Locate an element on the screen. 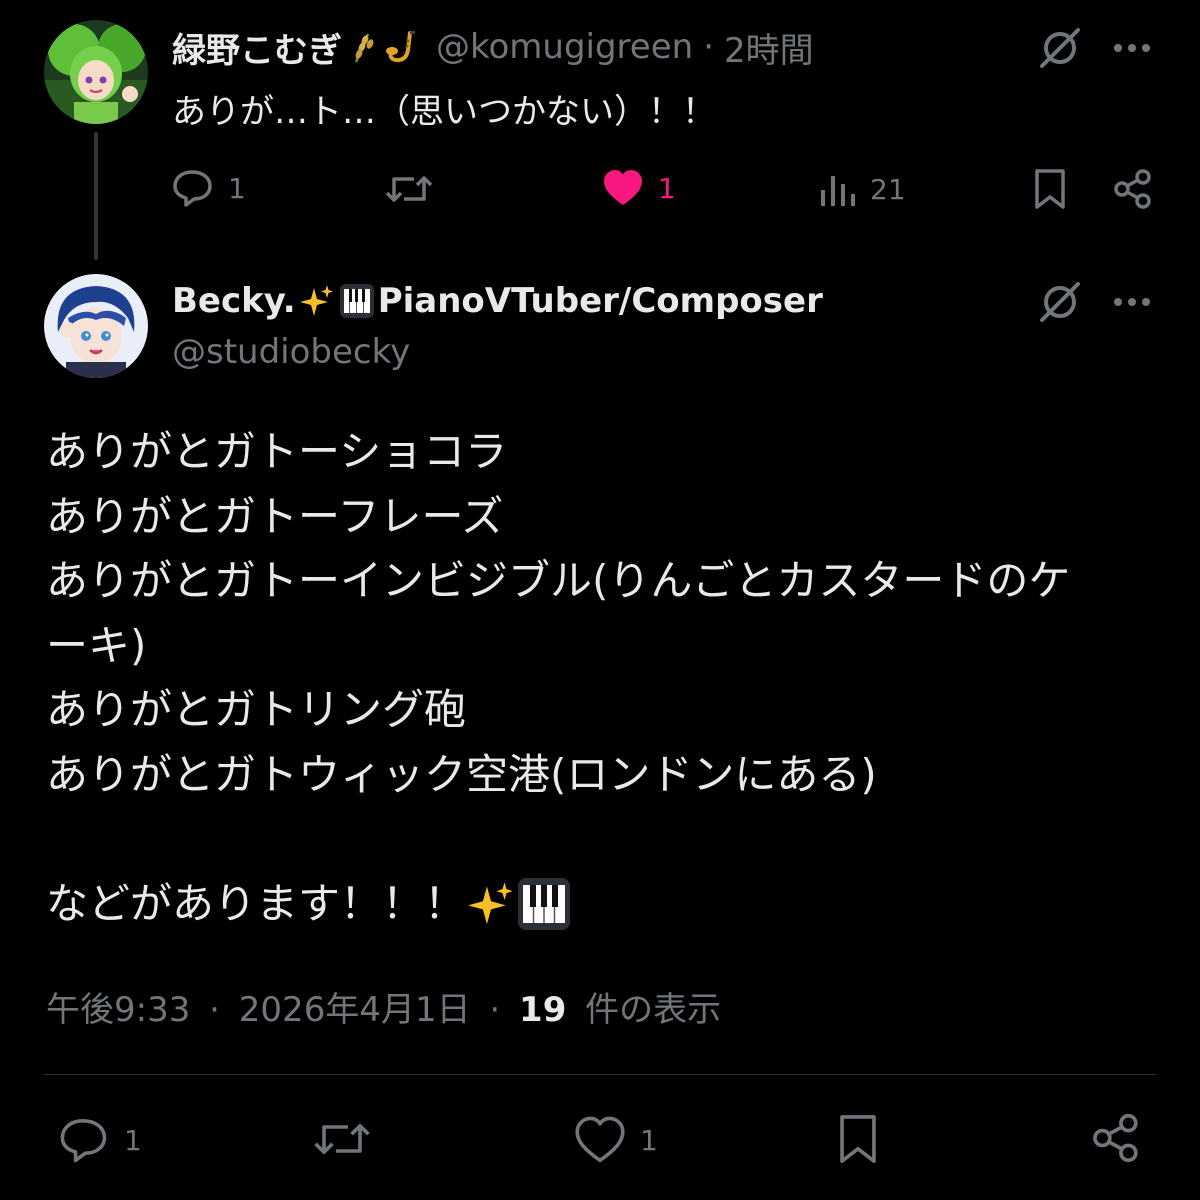 This screenshot has height=1200, width=1200. saxophone-icon is located at coordinates (401, 47).